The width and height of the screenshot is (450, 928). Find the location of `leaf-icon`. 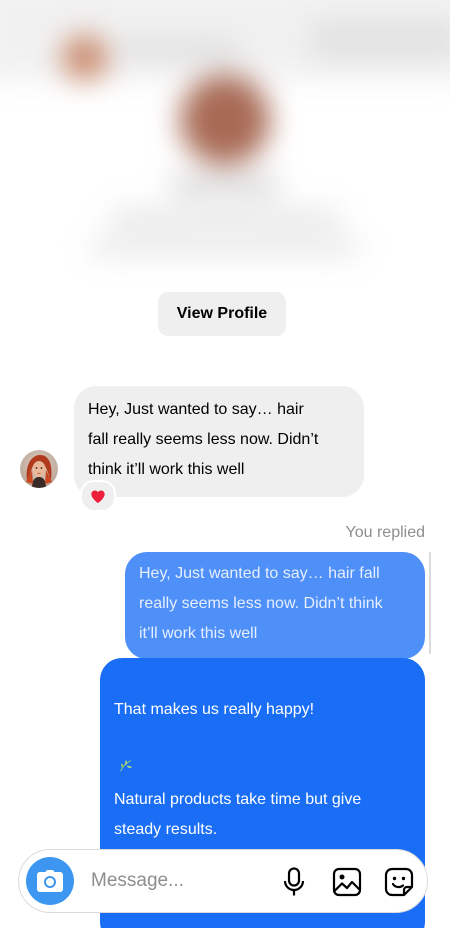

leaf-icon is located at coordinates (126, 755).